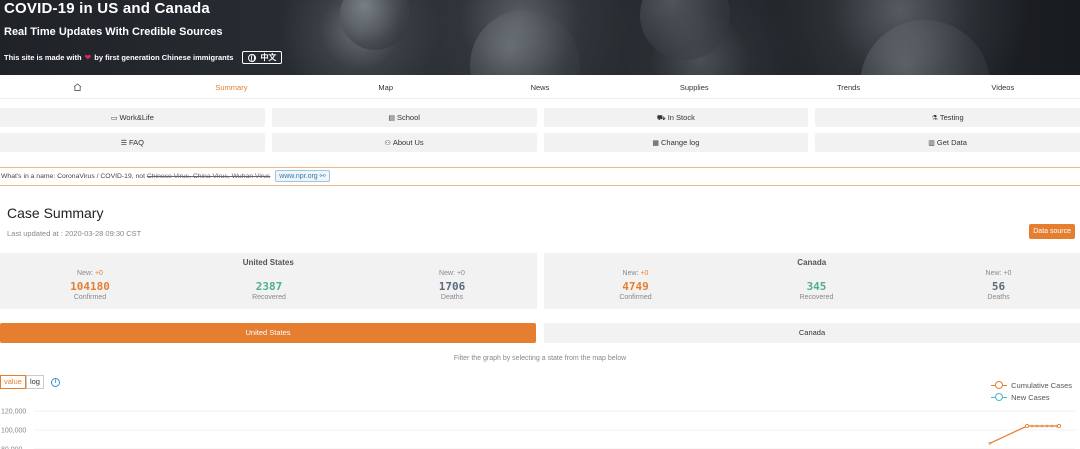 This screenshot has height=449, width=1080. I want to click on deaths-count: 1706, so click(452, 286).